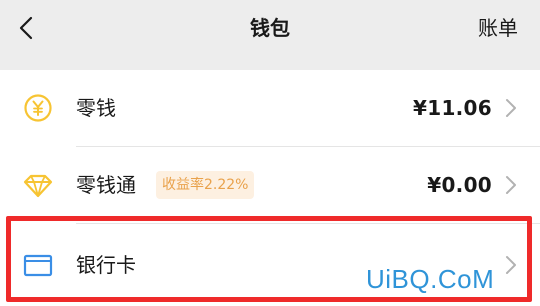 This screenshot has height=306, width=540. What do you see at coordinates (38, 186) in the screenshot?
I see `diamond-icon` at bounding box center [38, 186].